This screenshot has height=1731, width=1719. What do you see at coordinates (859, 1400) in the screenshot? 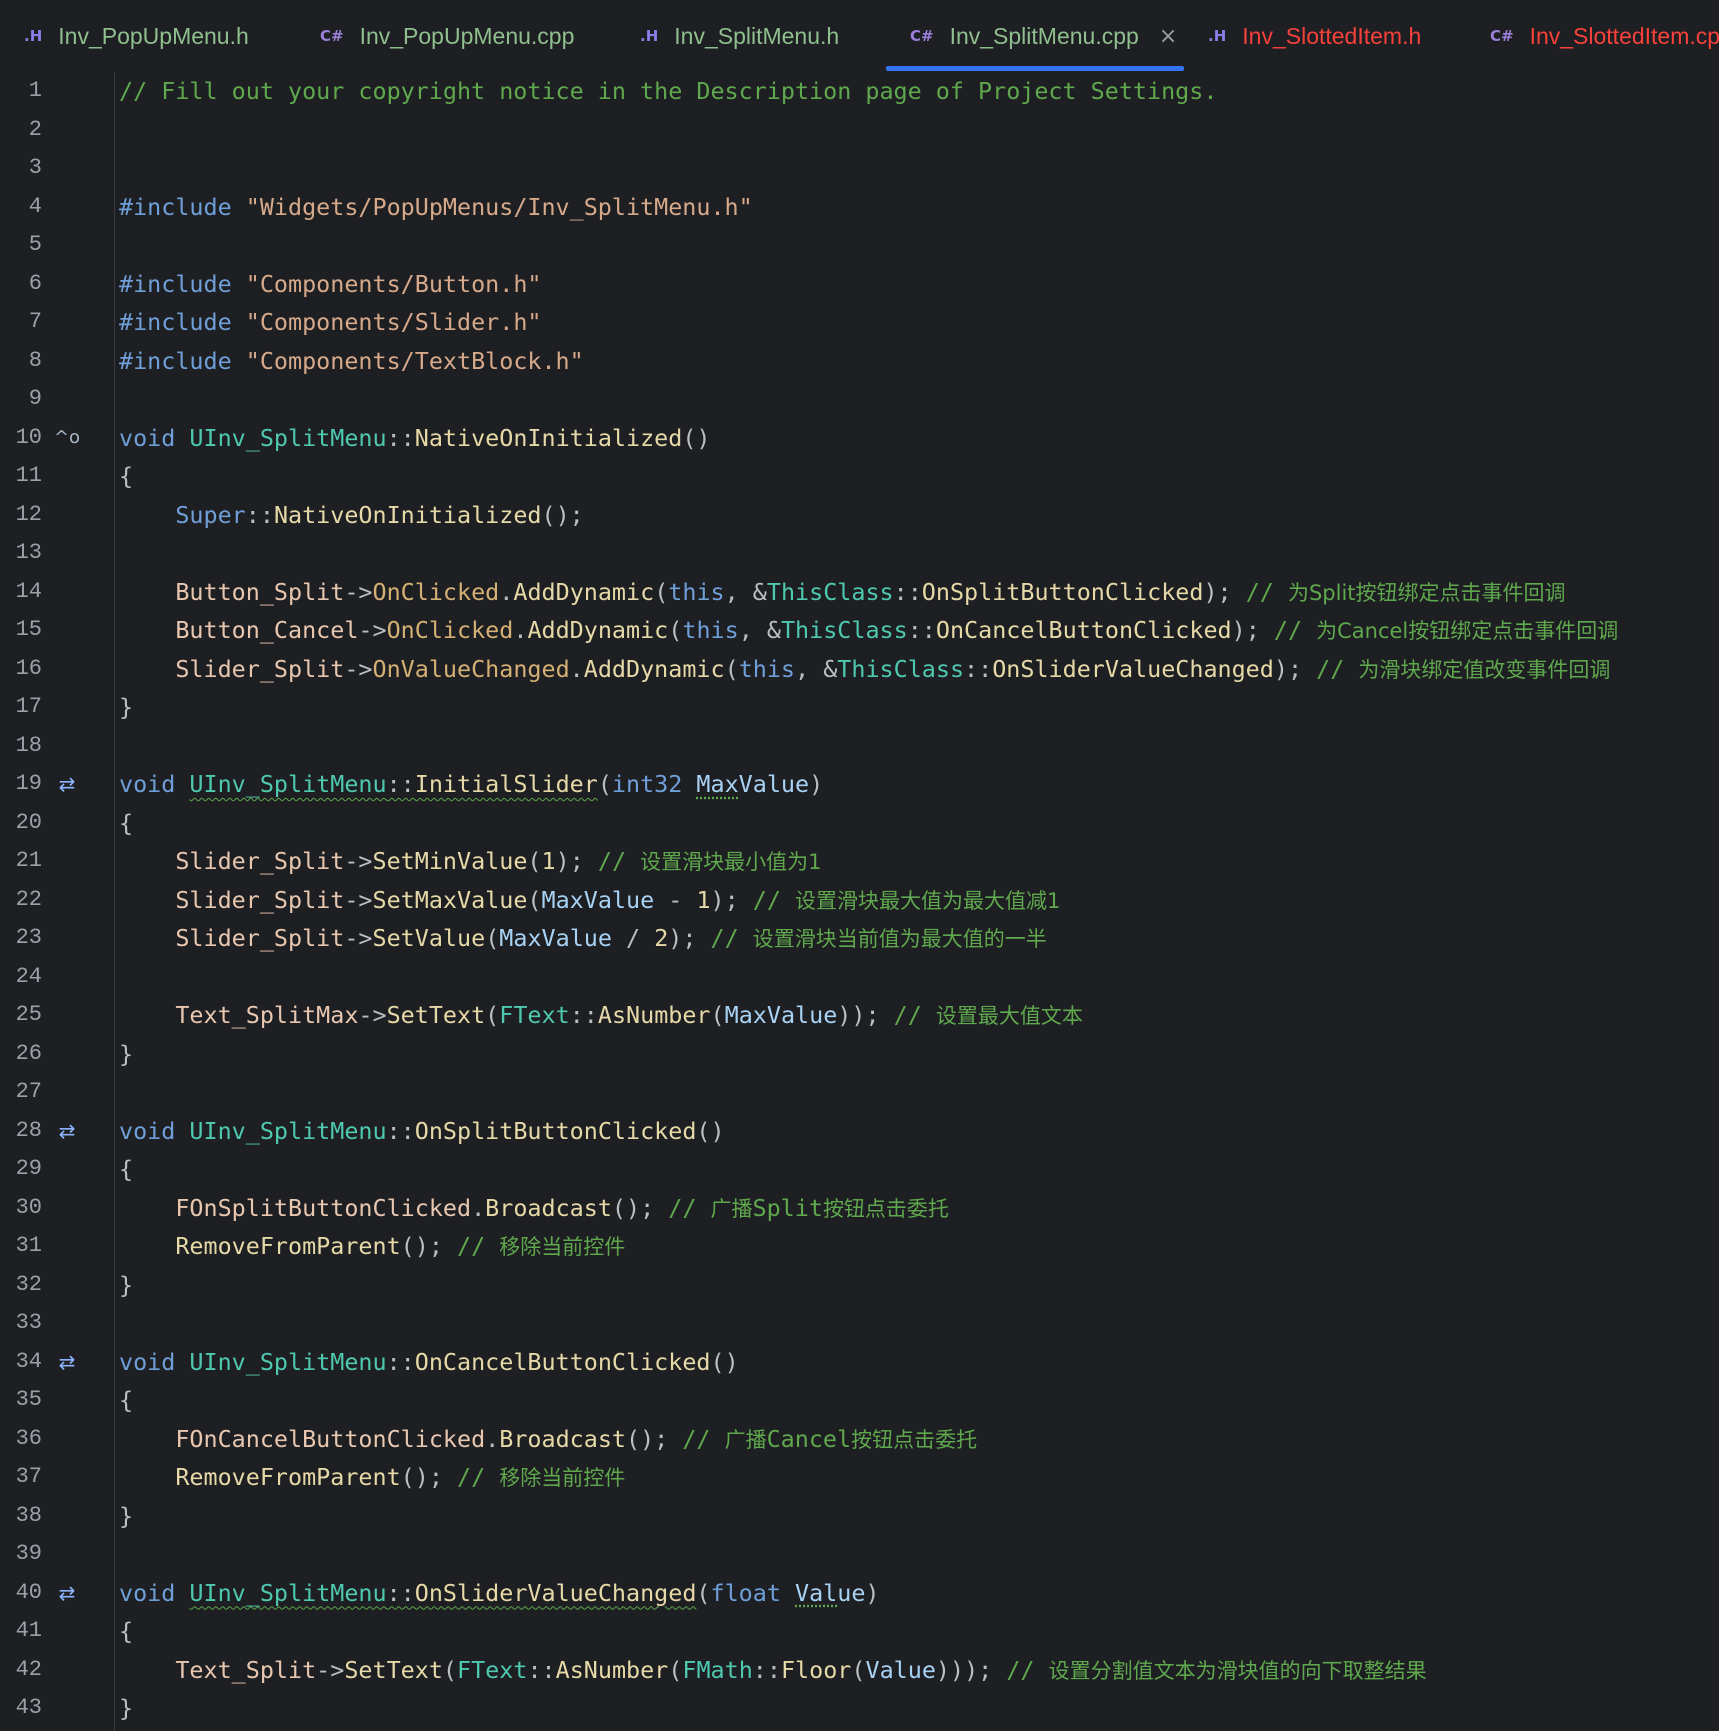
I see `code-line: 35 {` at bounding box center [859, 1400].